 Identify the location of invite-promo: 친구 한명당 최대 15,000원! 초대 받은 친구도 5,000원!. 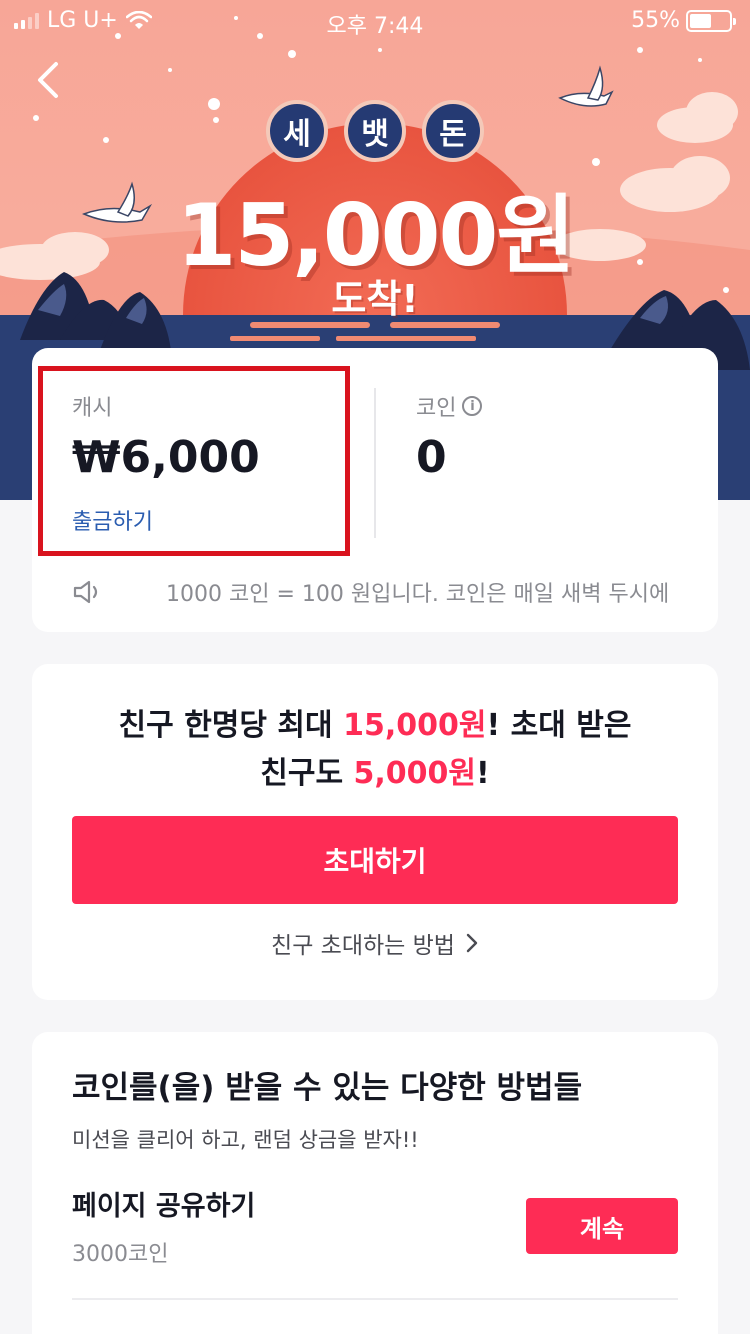
(375, 750).